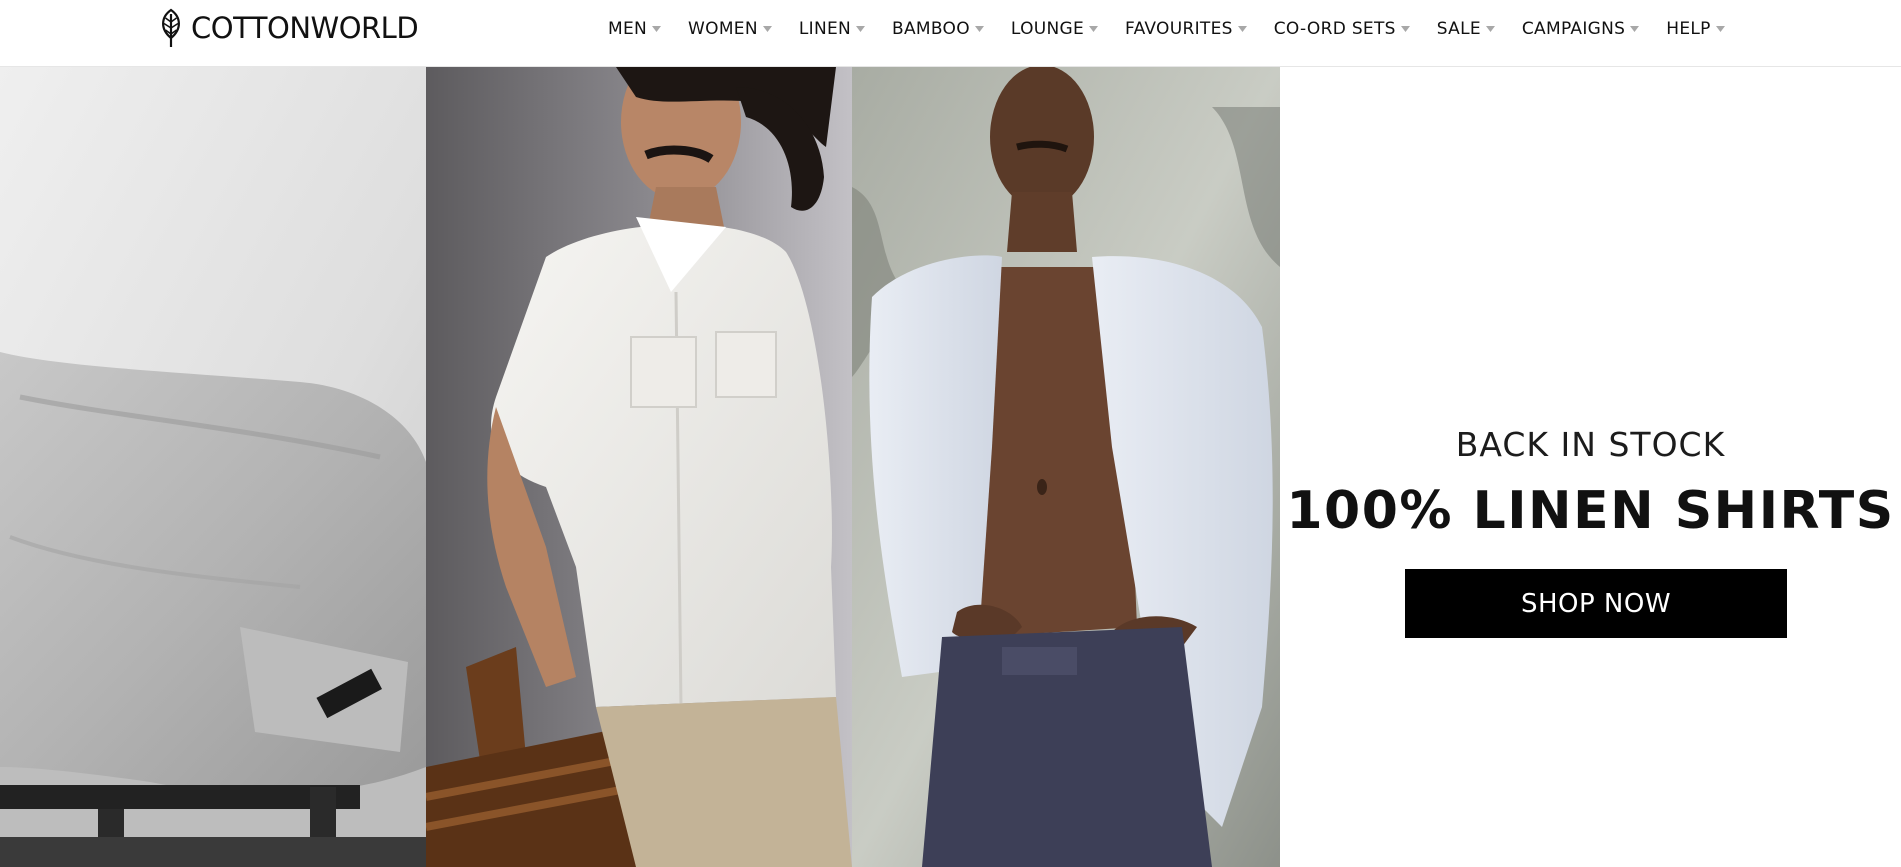  Describe the element at coordinates (305, 28) in the screenshot. I see `brand-name: COTTONWORLD` at that location.